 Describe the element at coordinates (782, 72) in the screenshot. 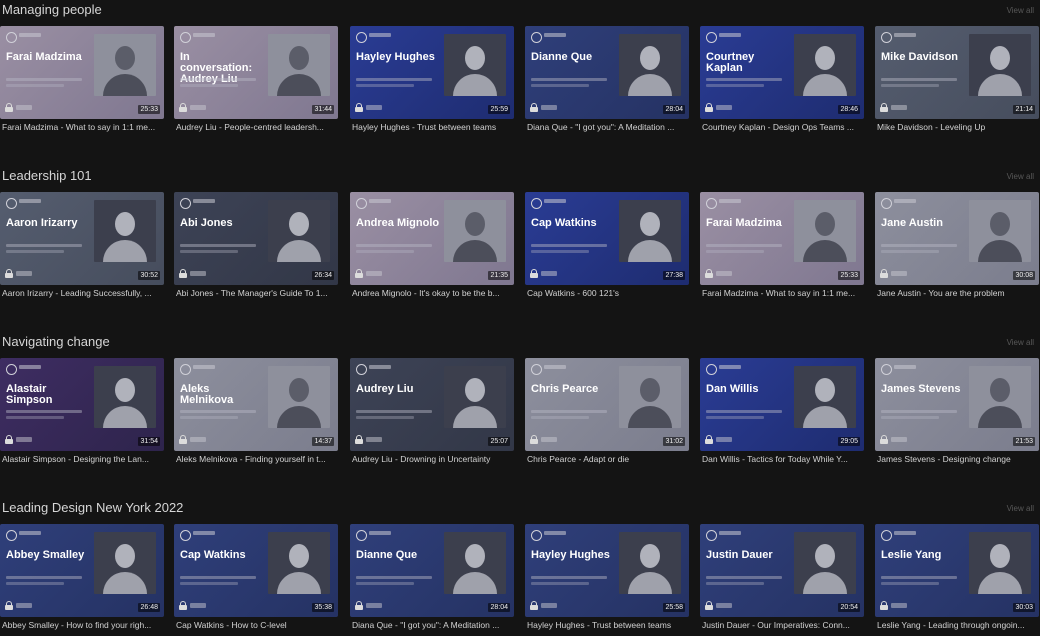

I see `video-thumbnail: Courtney Kaplan 28:46` at that location.